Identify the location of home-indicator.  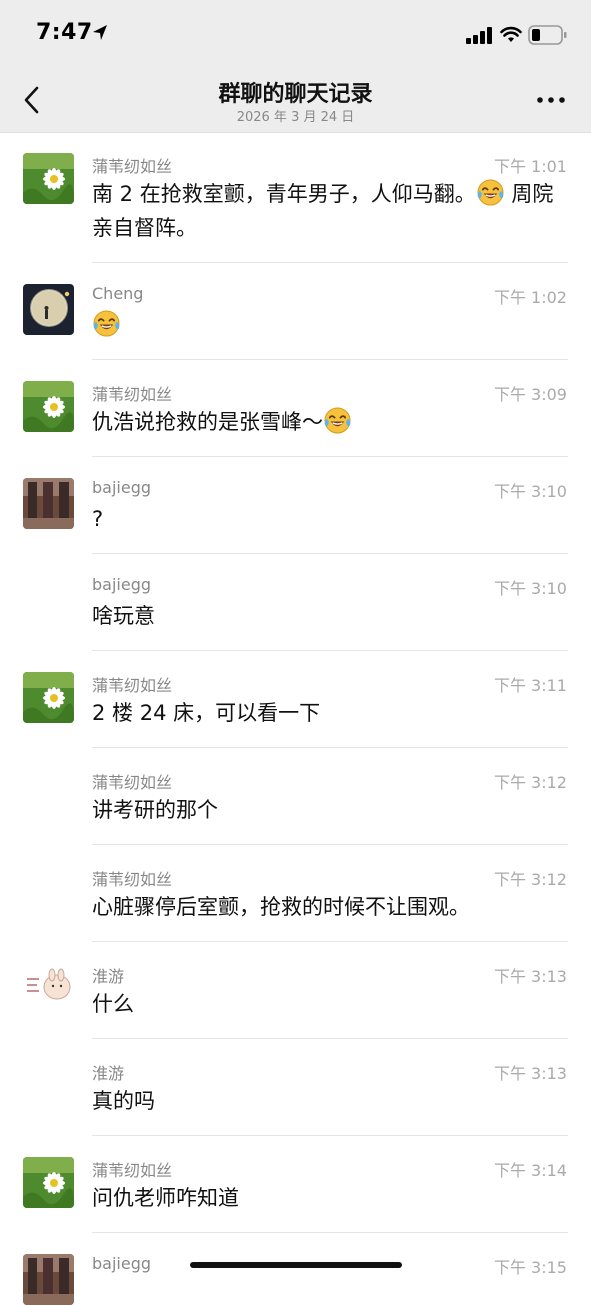
(296, 1265).